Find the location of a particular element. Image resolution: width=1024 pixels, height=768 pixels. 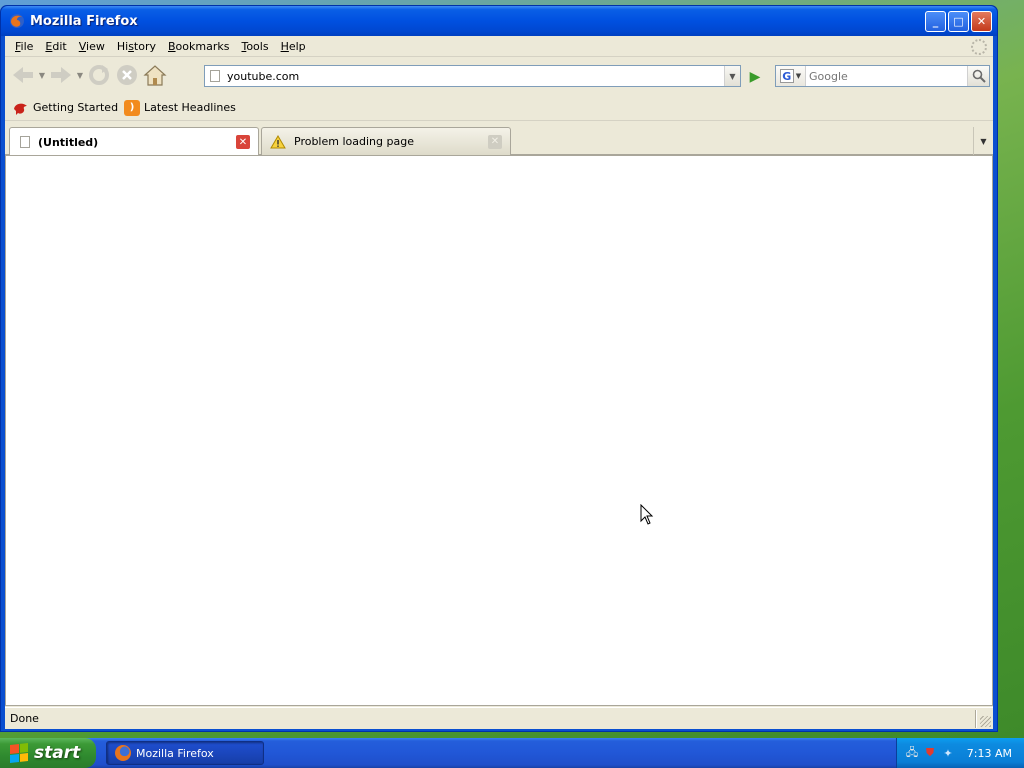

security-shield-icon: ⛊ is located at coordinates (930, 753).